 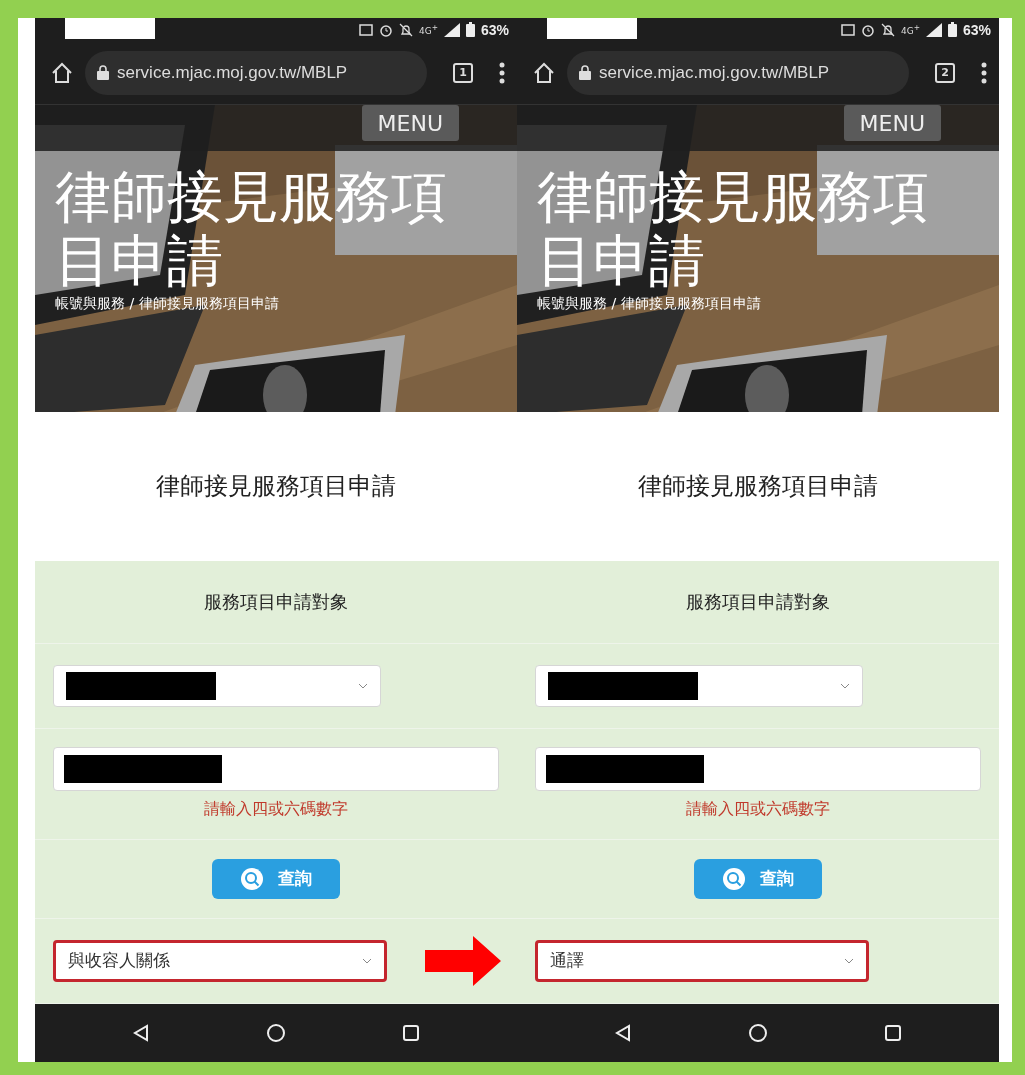 What do you see at coordinates (945, 72) in the screenshot?
I see `tab-count: 2` at bounding box center [945, 72].